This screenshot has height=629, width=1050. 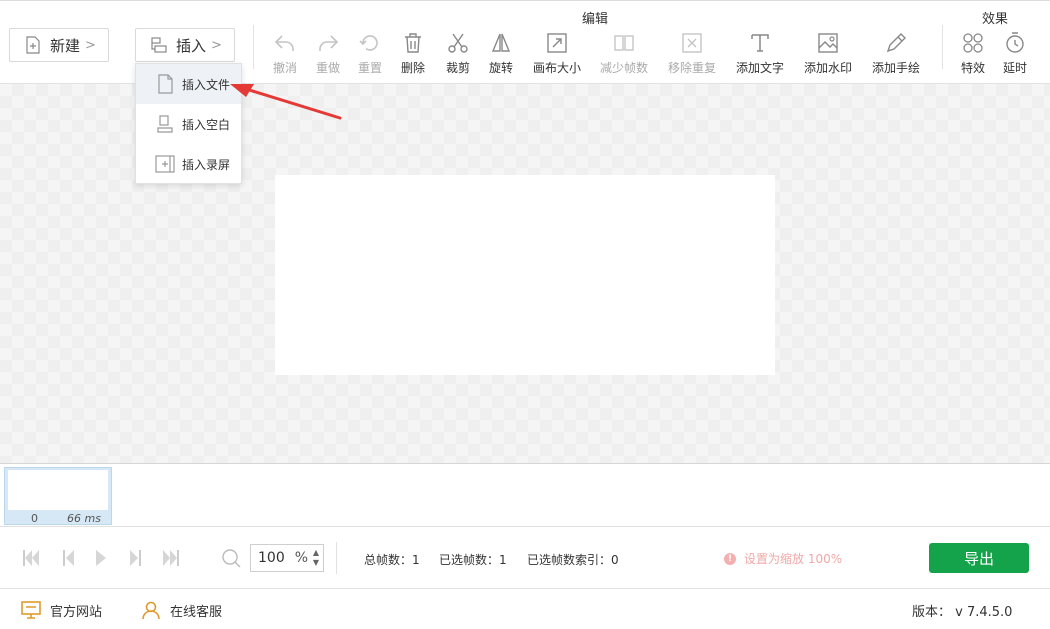 What do you see at coordinates (84, 518) in the screenshot?
I see `frame-duration: 66 ms` at bounding box center [84, 518].